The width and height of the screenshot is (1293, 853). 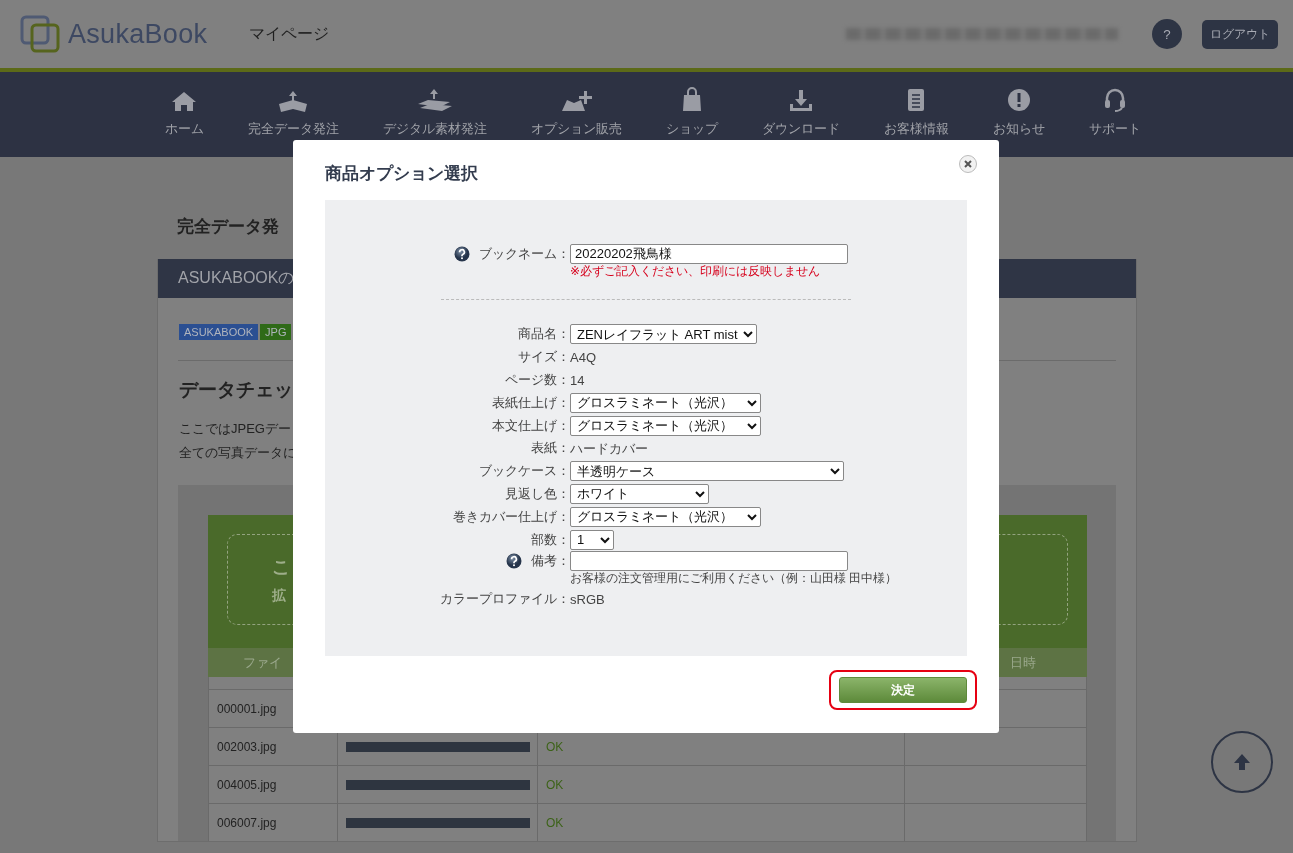 I want to click on nav-item: お知らせ, so click(x=1018, y=112).